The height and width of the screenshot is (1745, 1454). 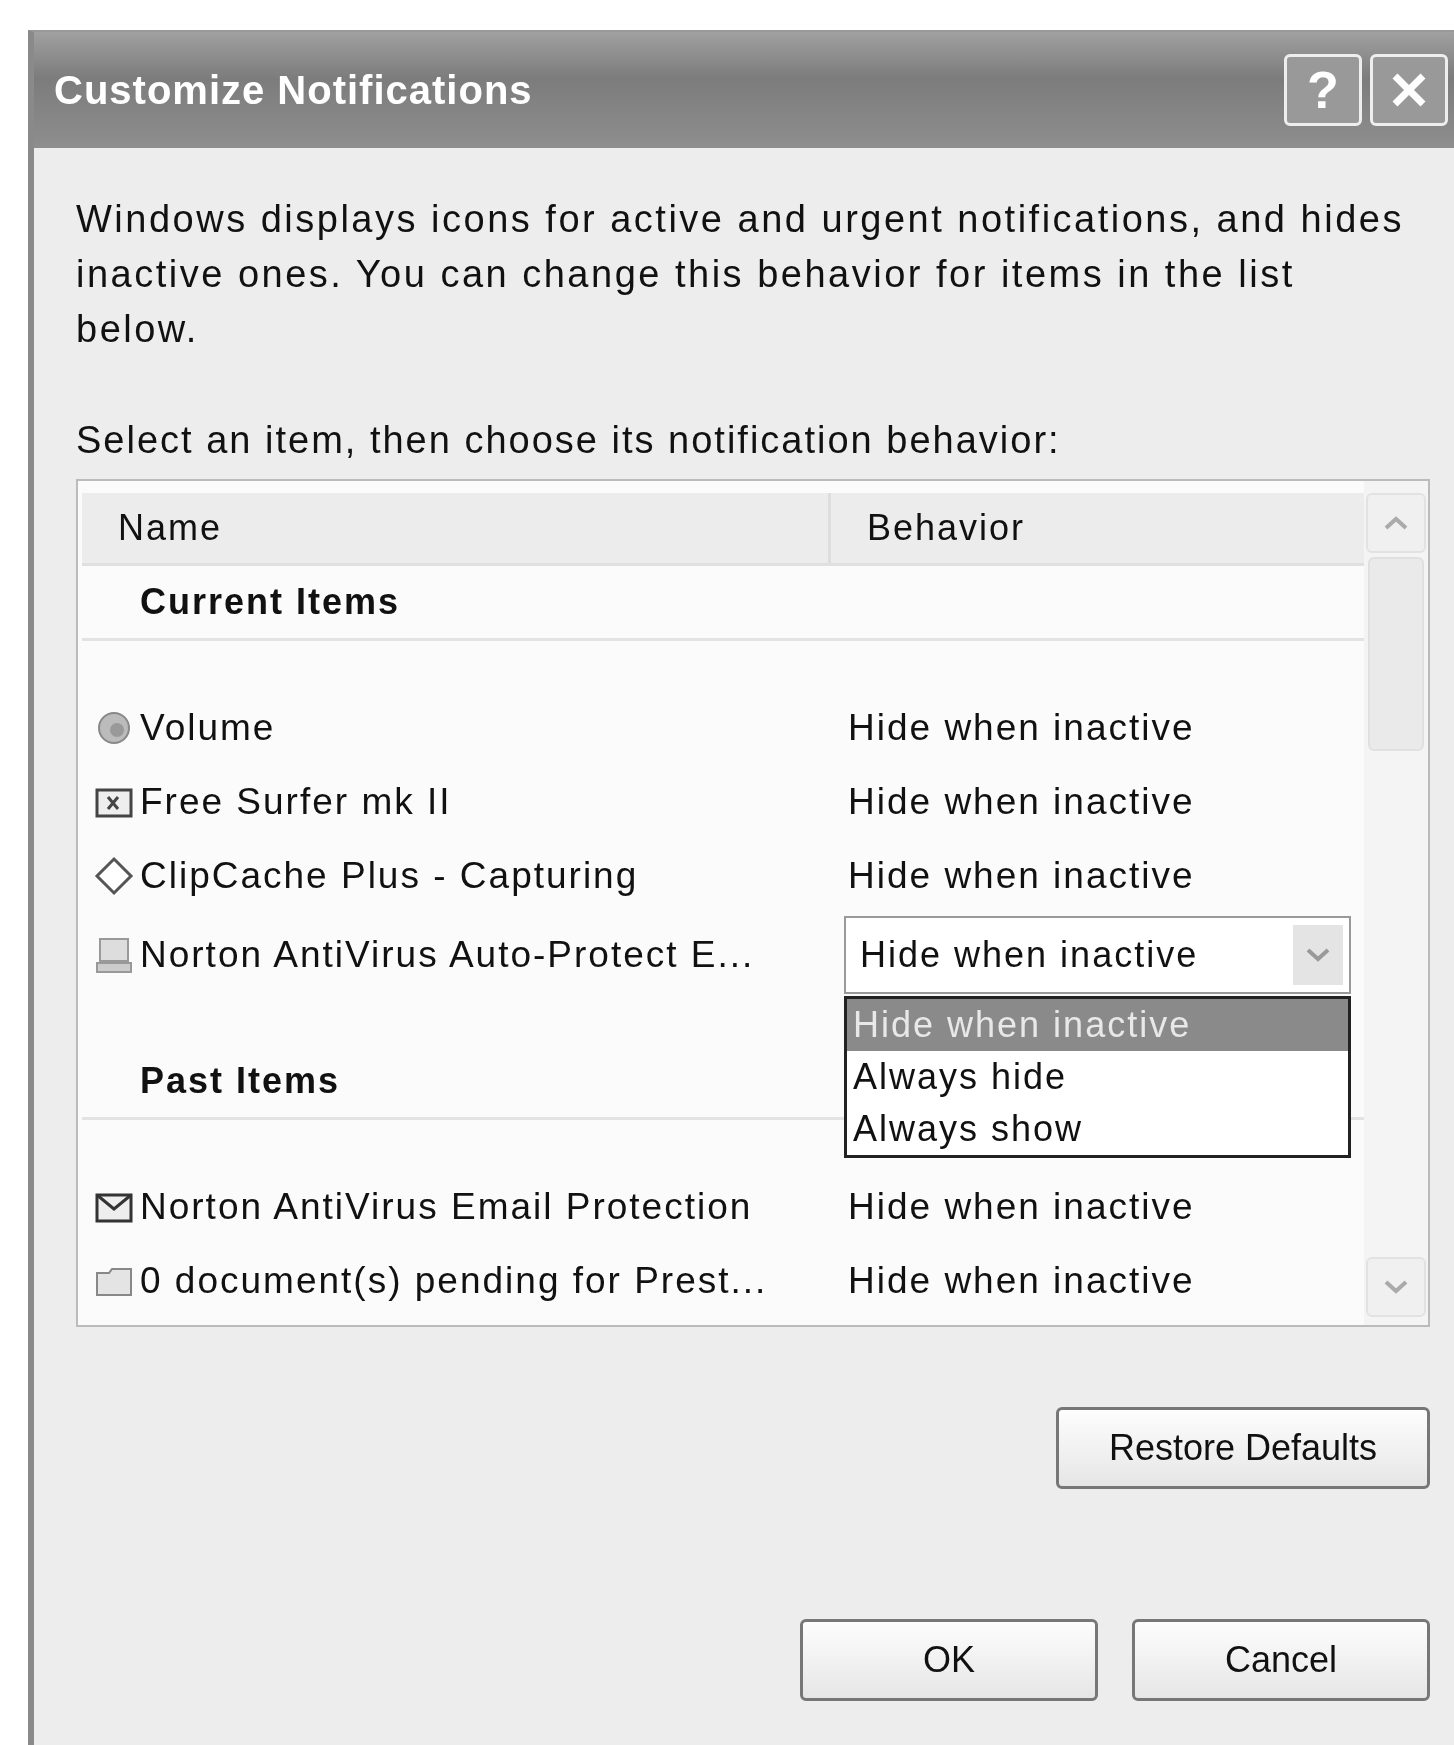 I want to click on item-name: Norton AntiVirus Email Protection, so click(x=446, y=1207).